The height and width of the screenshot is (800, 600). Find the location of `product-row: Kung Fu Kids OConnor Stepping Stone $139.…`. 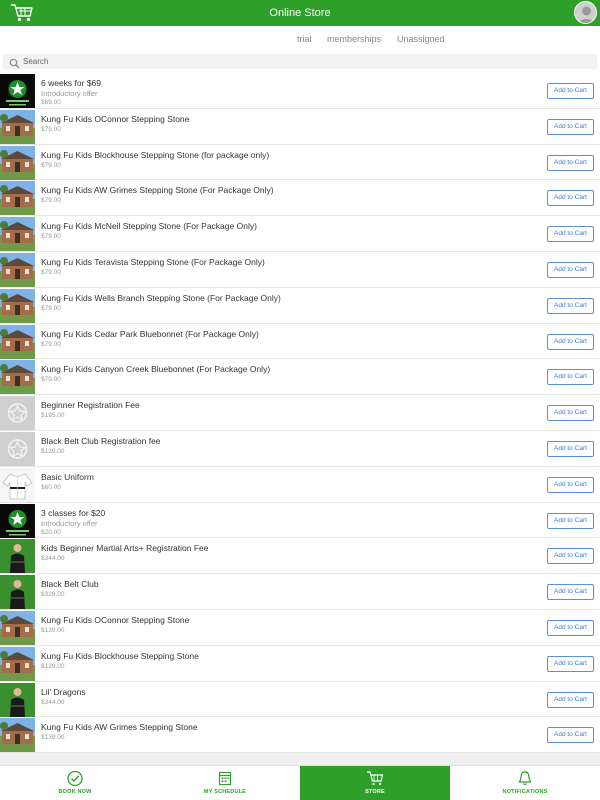

product-row: Kung Fu Kids OConnor Stepping Stone $139.… is located at coordinates (300, 628).